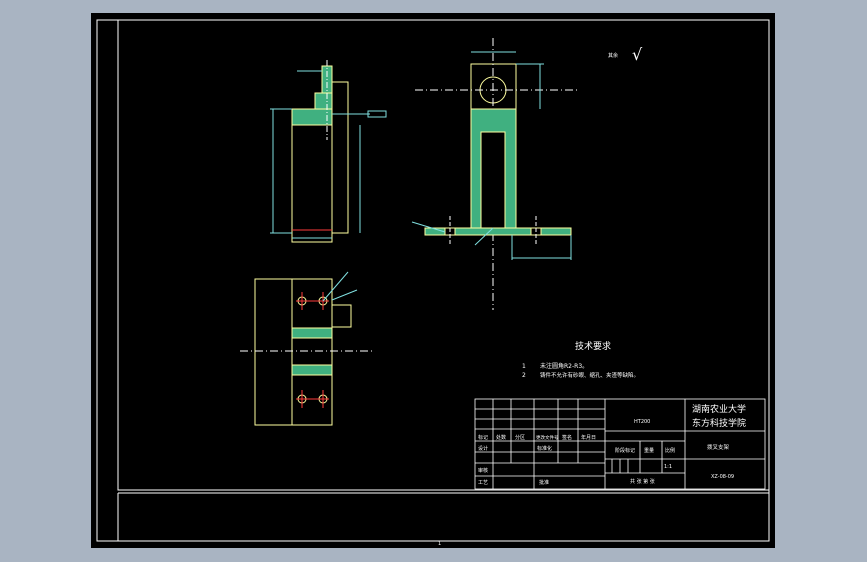 The height and width of the screenshot is (562, 867). What do you see at coordinates (719, 409) in the screenshot?
I see `tb-school-1: 湖南农业大学` at bounding box center [719, 409].